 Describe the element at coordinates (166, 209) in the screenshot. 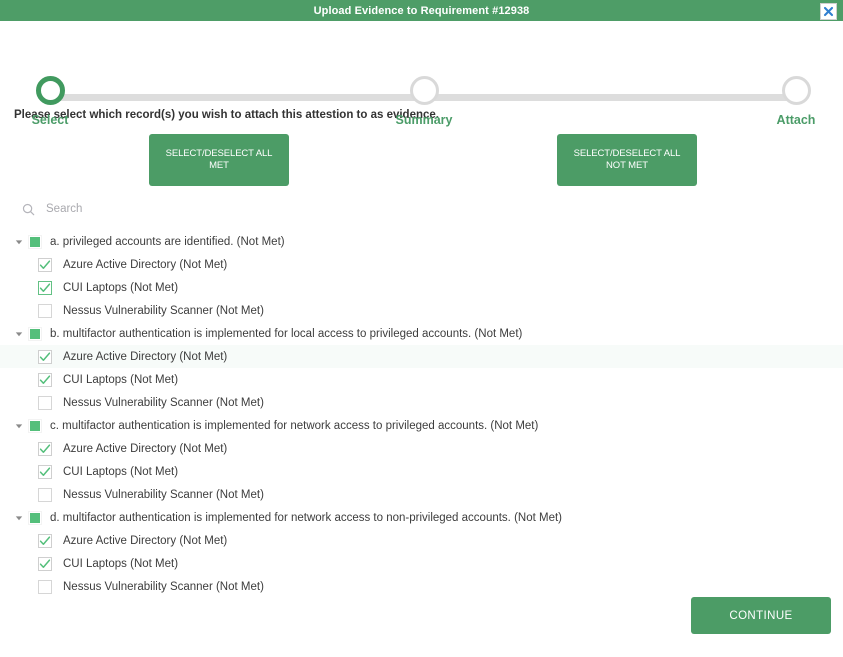

I see `search-input` at that location.